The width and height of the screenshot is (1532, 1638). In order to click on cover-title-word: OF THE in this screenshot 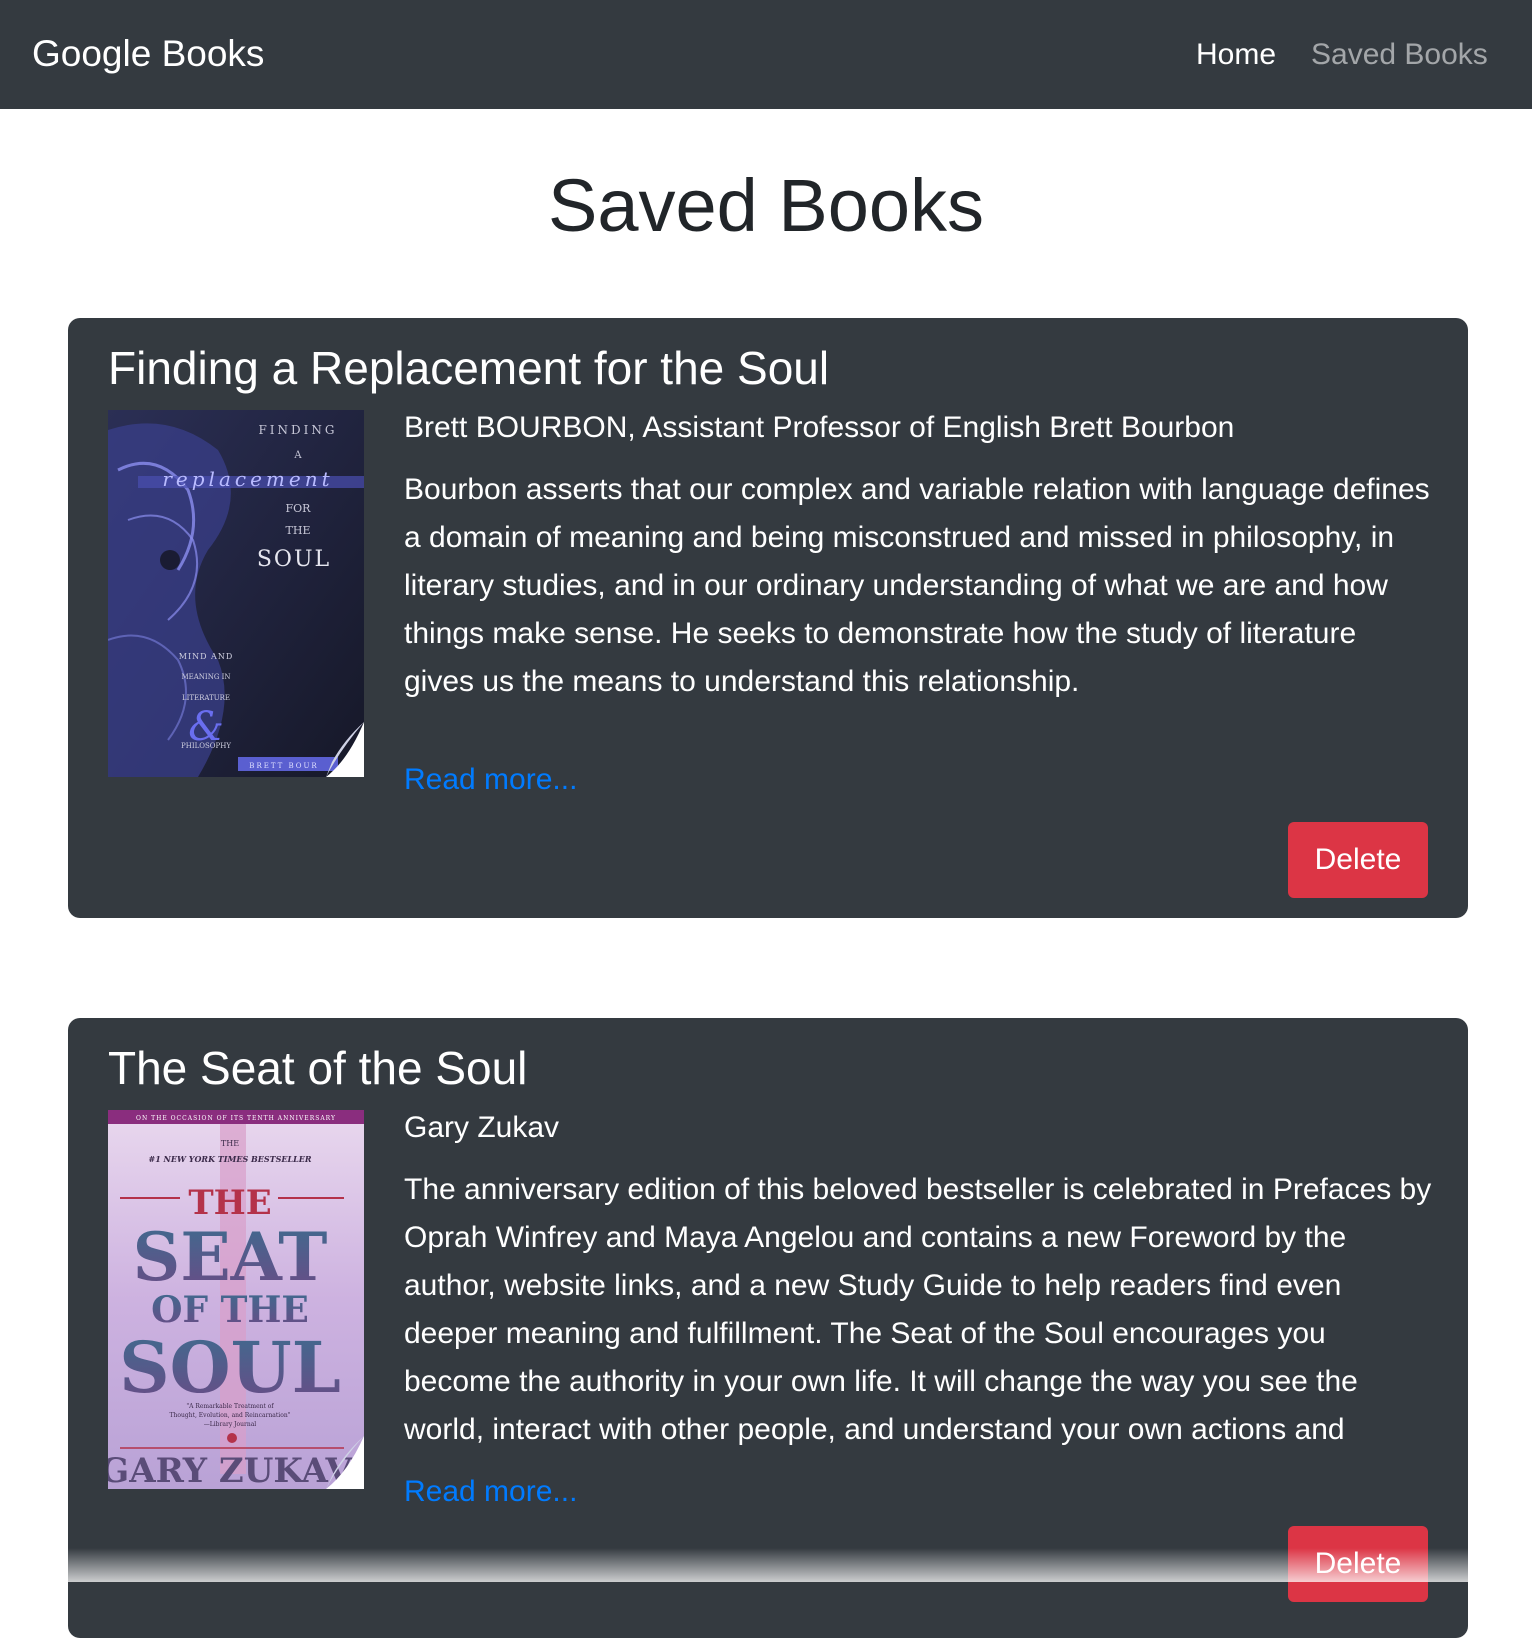, I will do `click(230, 1310)`.